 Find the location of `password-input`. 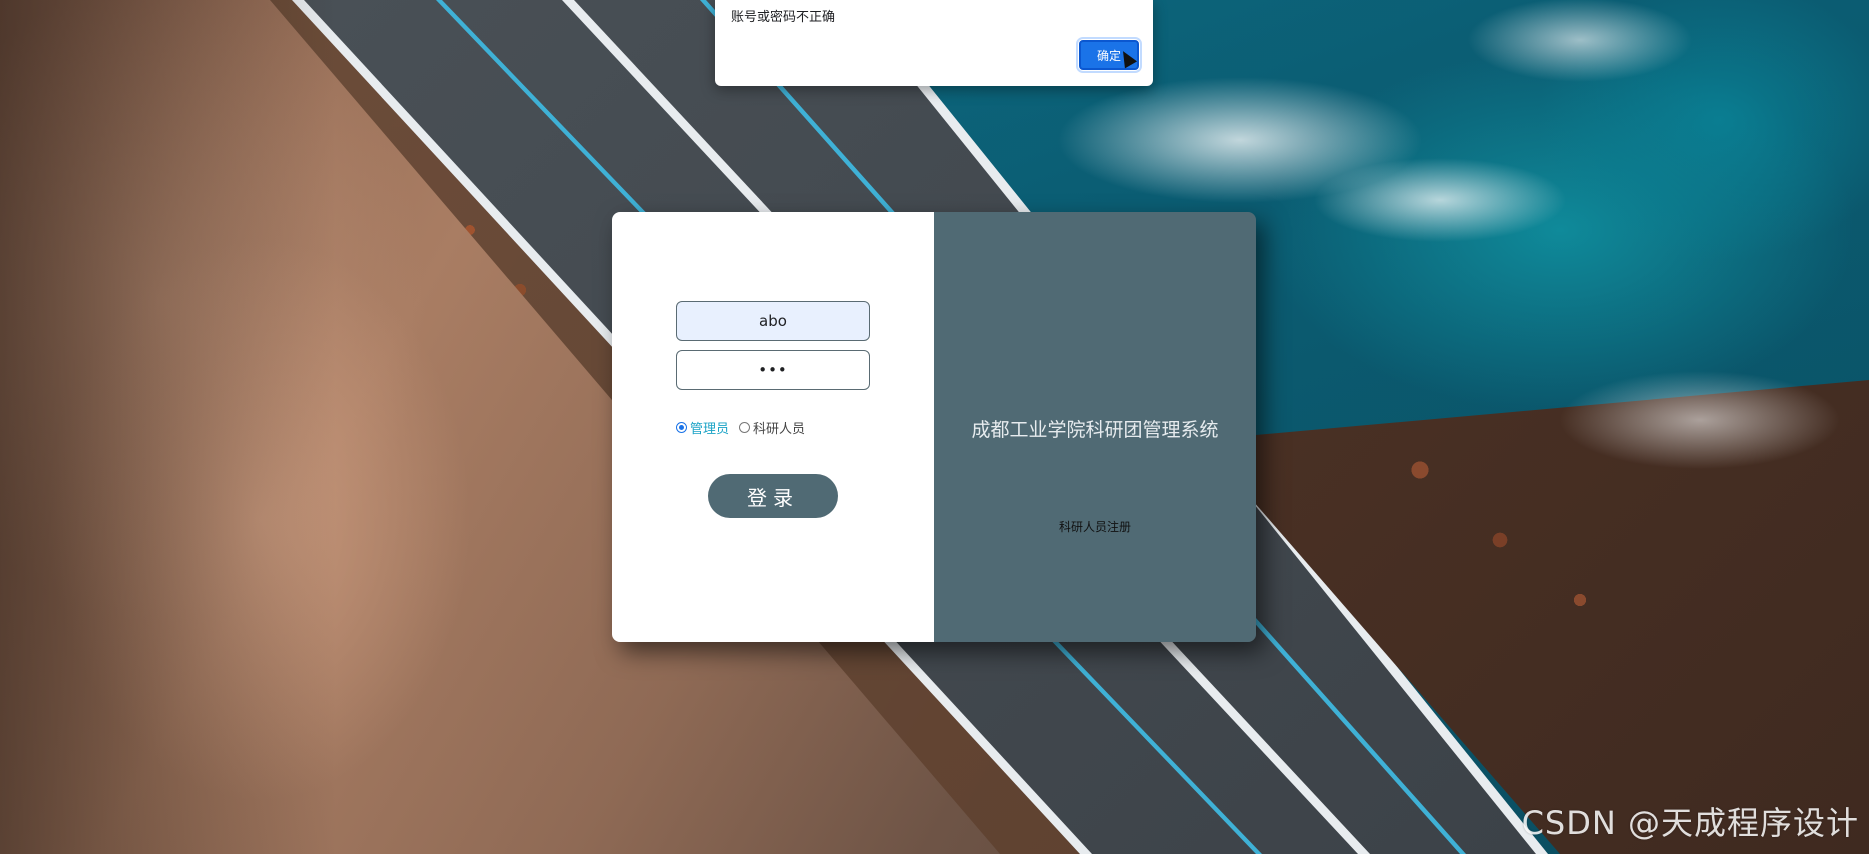

password-input is located at coordinates (773, 370).